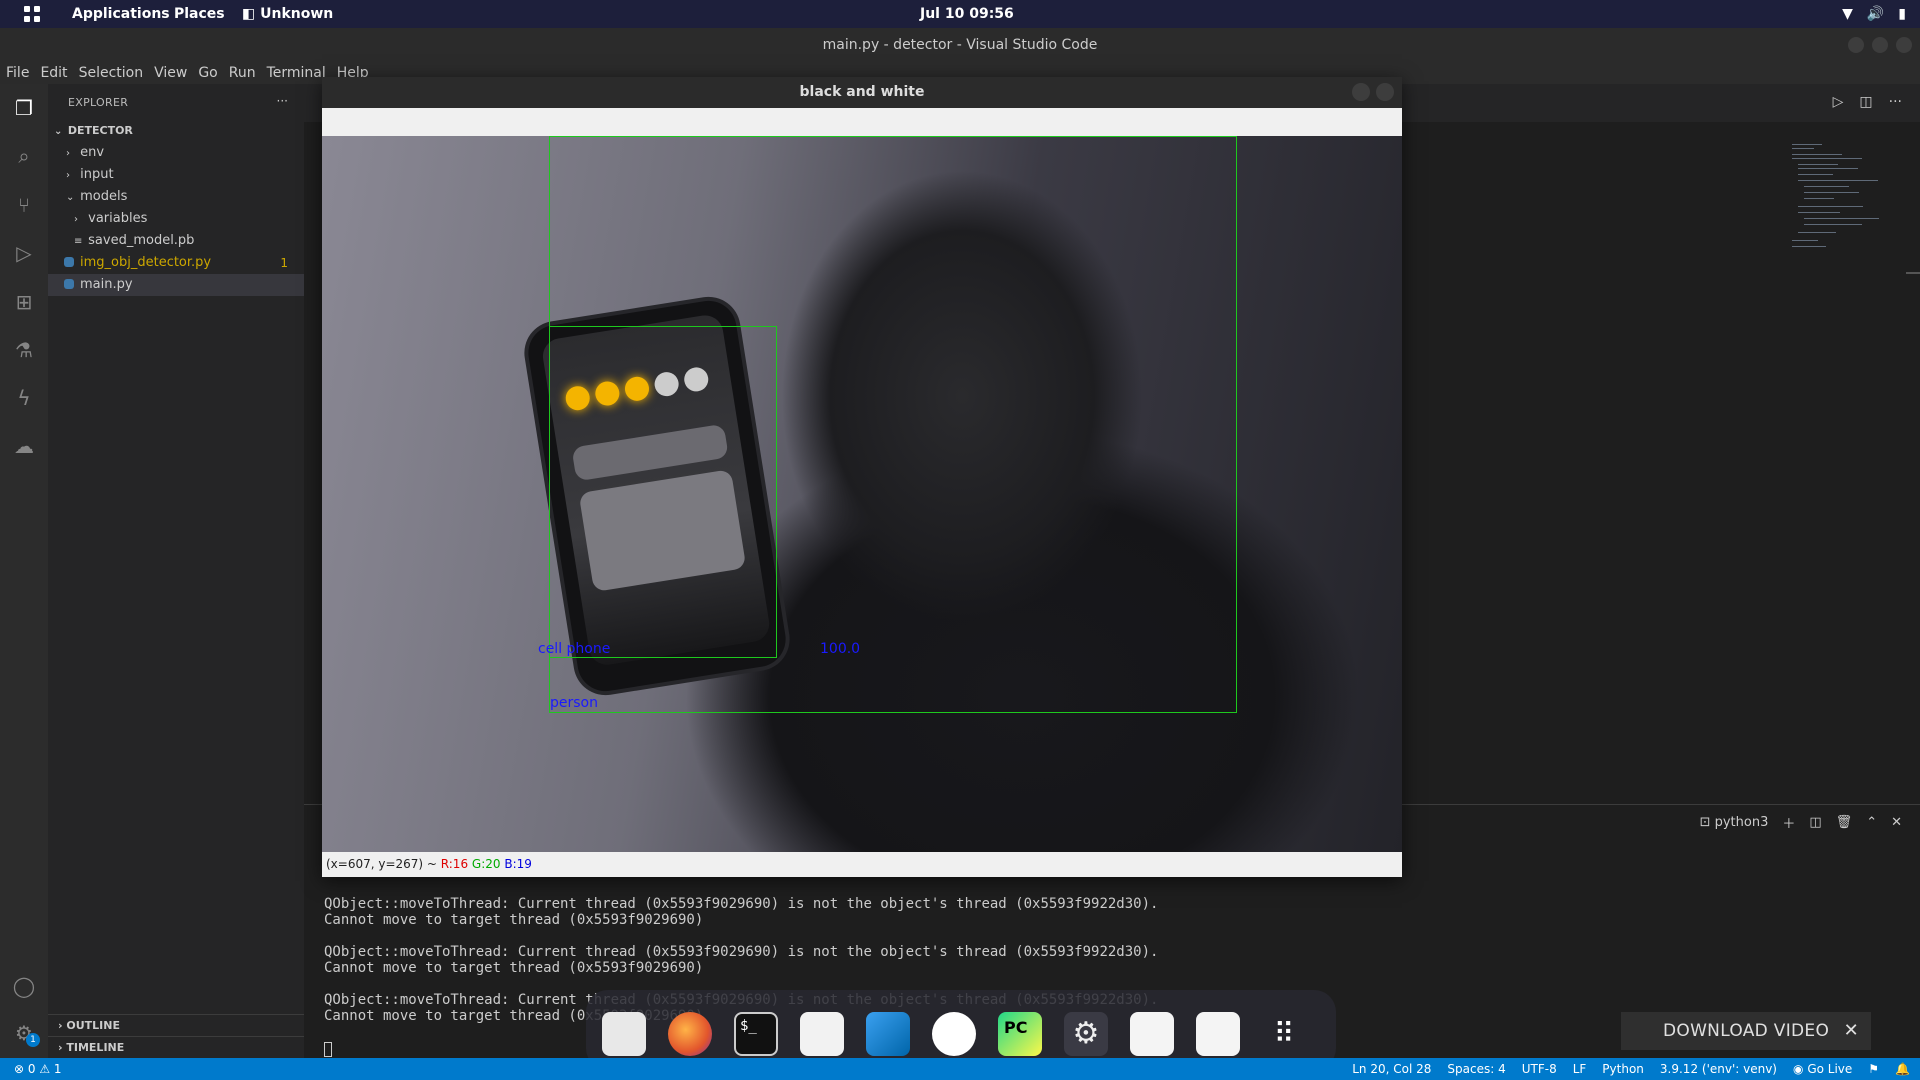 The height and width of the screenshot is (1080, 1920). What do you see at coordinates (121, 14) in the screenshot?
I see `applications-menu: Applications` at bounding box center [121, 14].